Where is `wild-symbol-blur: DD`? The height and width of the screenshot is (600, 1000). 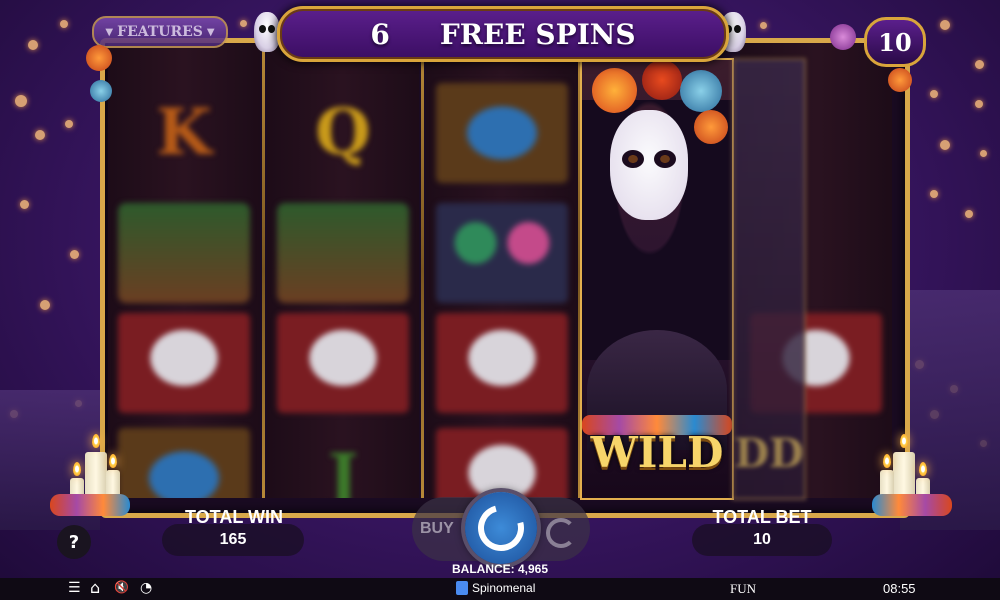
wild-symbol-blur: DD is located at coordinates (769, 279).